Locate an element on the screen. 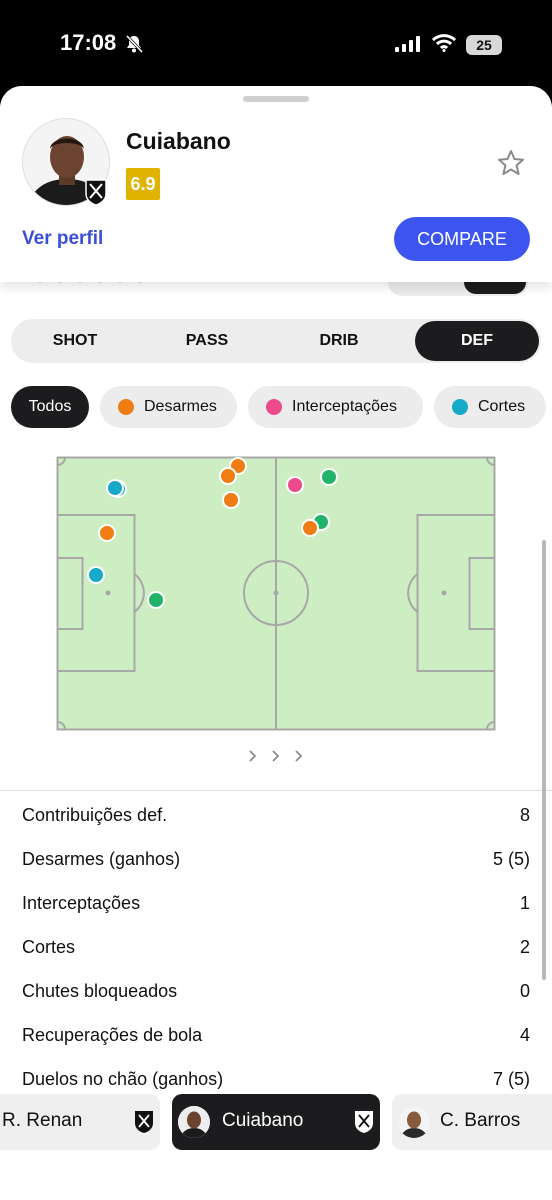 The height and width of the screenshot is (1200, 552). clearance-dot-icon is located at coordinates (460, 407).